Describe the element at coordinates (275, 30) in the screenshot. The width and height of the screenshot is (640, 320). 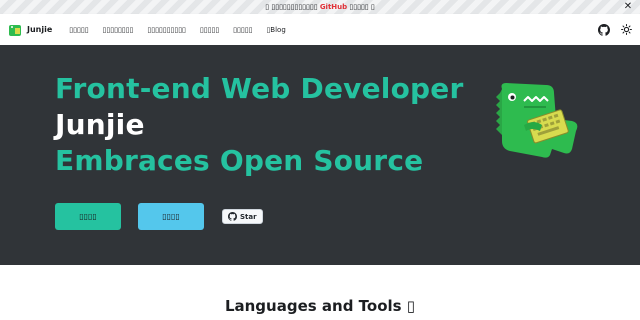
I see `nav-item-blog: ▯Blog` at that location.